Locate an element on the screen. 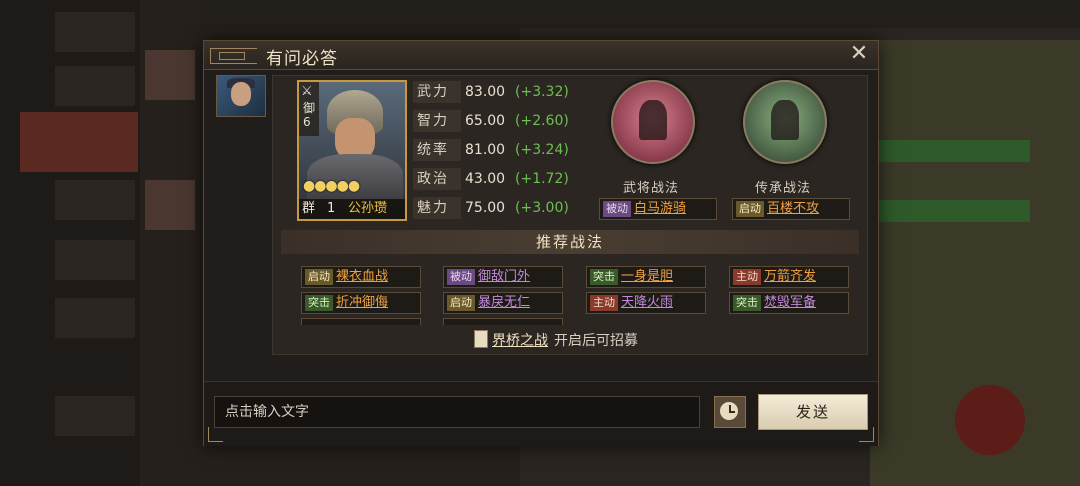  background-button is located at coordinates (990, 420).